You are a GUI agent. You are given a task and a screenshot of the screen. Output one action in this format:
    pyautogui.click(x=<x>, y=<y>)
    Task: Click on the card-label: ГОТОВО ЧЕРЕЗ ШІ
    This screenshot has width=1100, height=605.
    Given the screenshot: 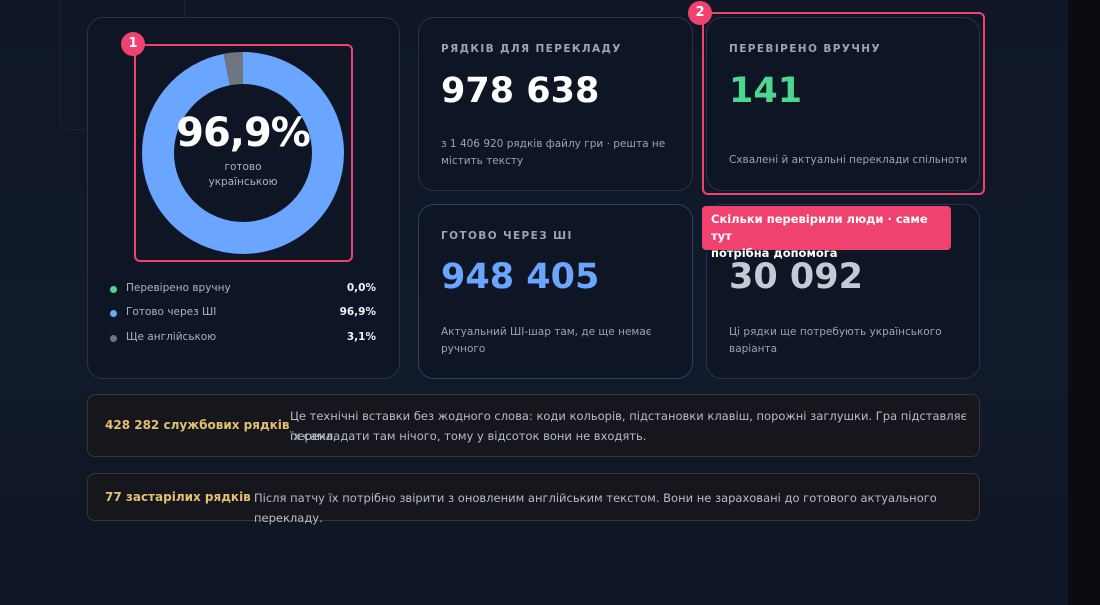 What is the action you would take?
    pyautogui.click(x=507, y=236)
    